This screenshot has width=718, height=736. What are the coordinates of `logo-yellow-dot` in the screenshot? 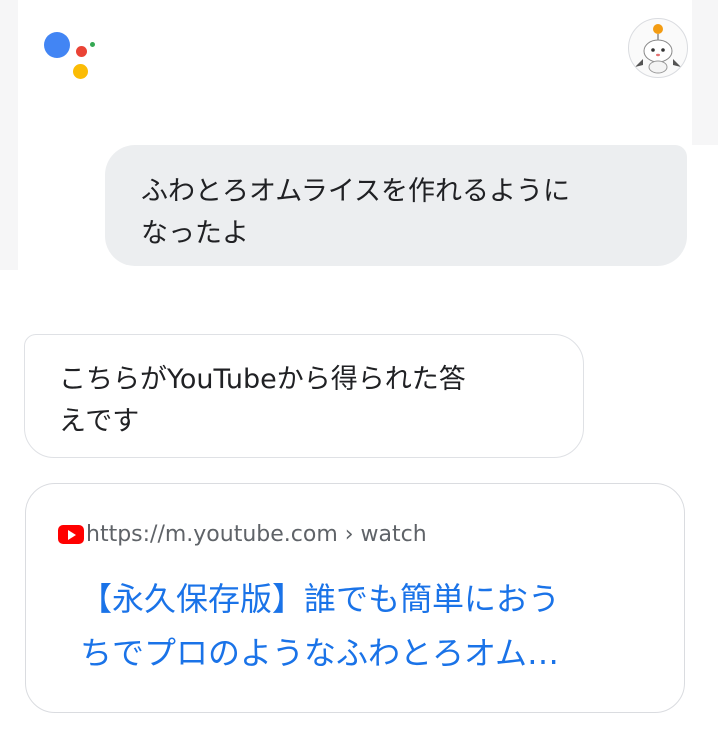 It's located at (80, 71).